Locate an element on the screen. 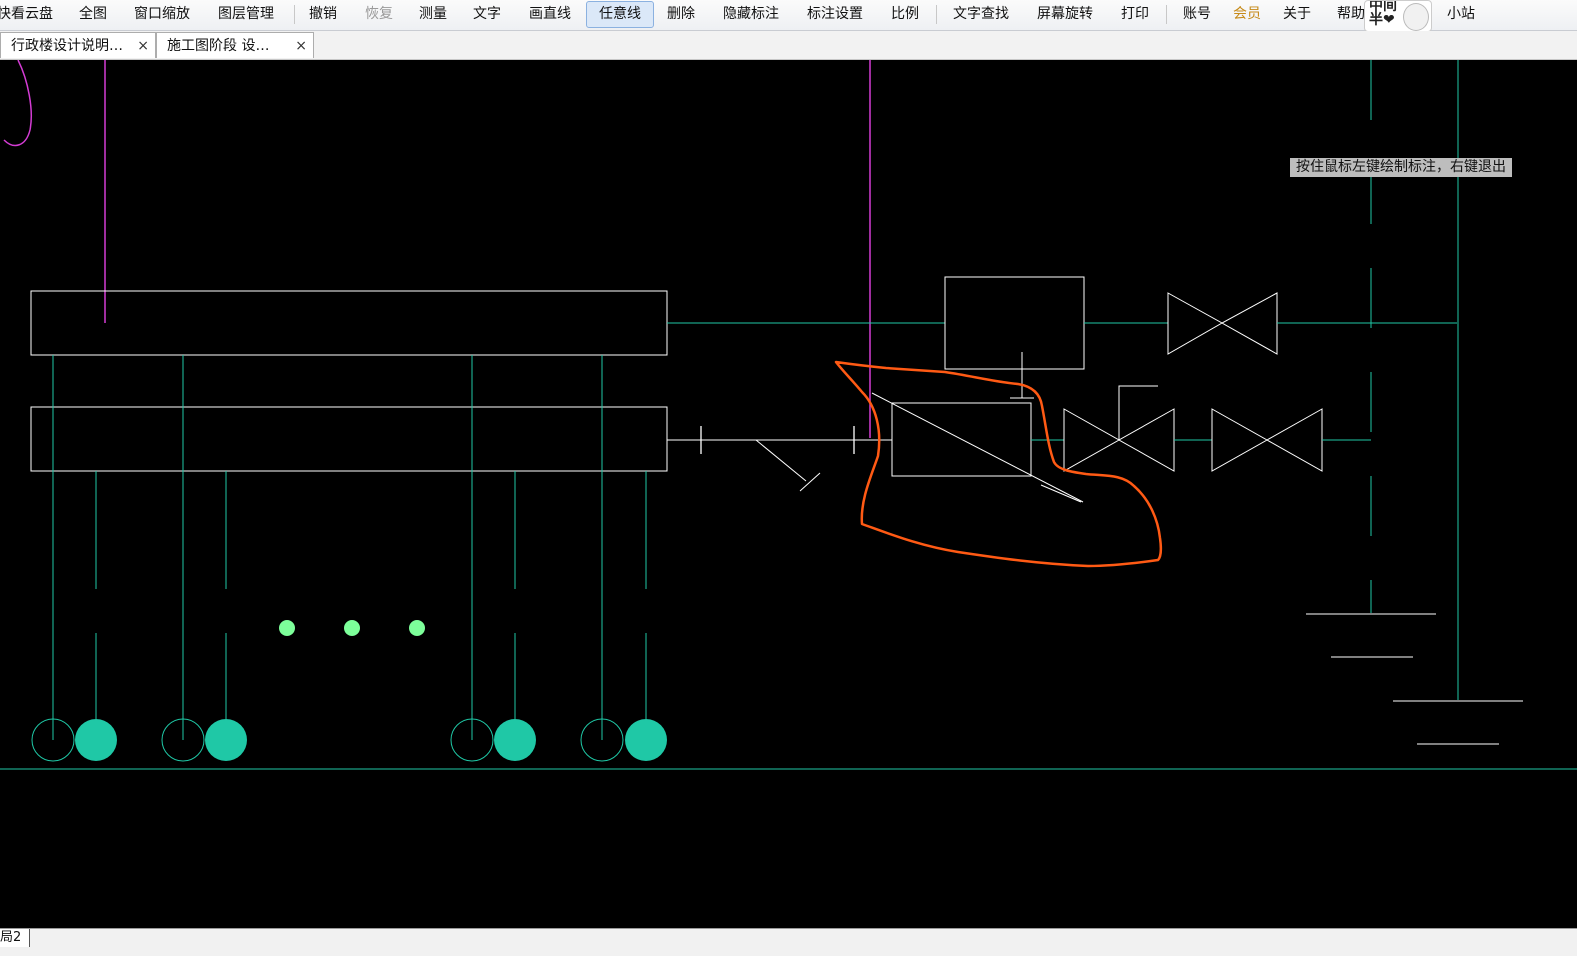  status-bar: 局2 is located at coordinates (788, 942).